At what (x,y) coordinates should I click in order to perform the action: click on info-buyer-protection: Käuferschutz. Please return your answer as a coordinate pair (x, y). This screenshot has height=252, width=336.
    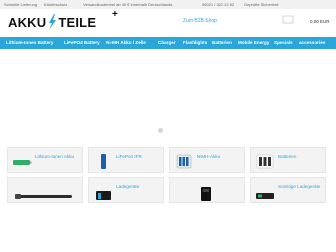
    Looking at the image, I should click on (56, 4).